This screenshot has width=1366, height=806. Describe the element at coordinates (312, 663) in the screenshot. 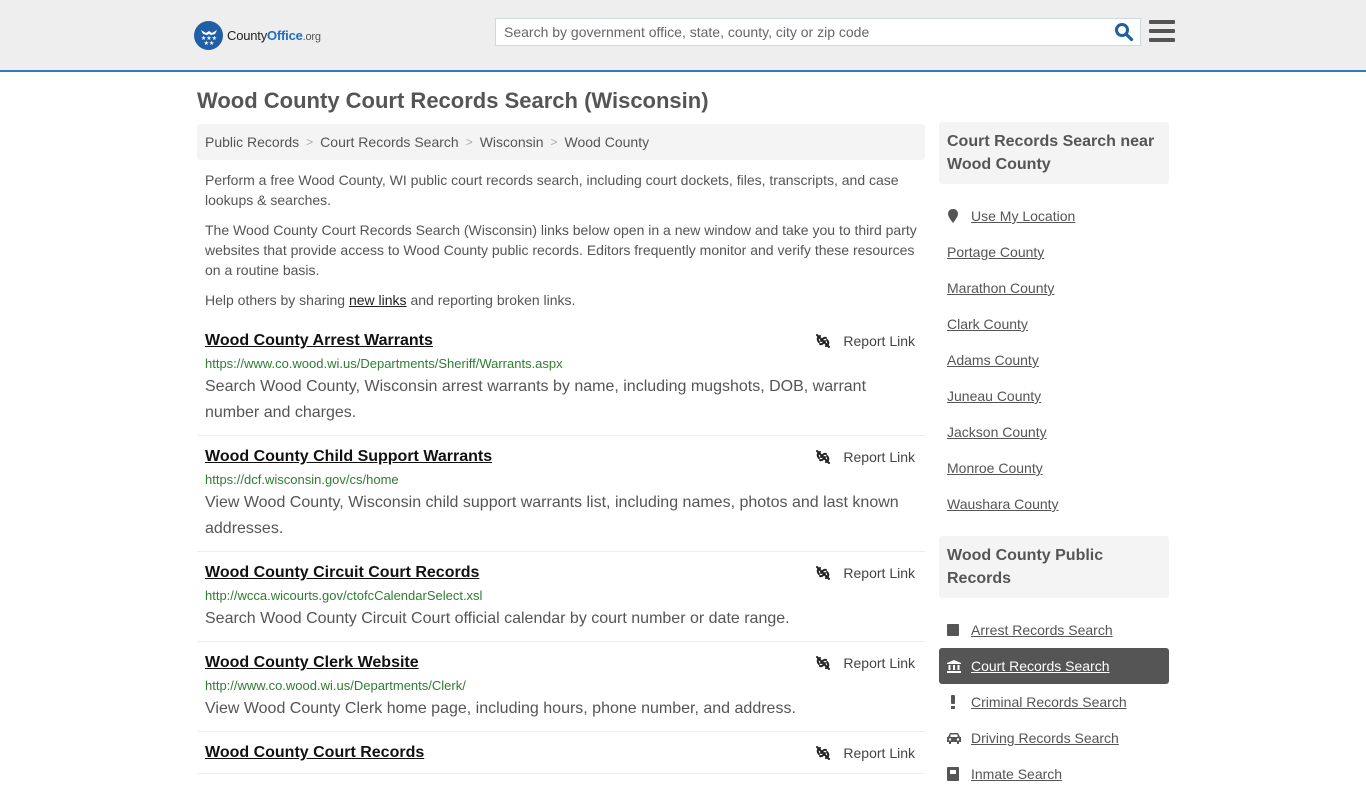

I see `result-title-link: Wood County Clerk Website` at that location.